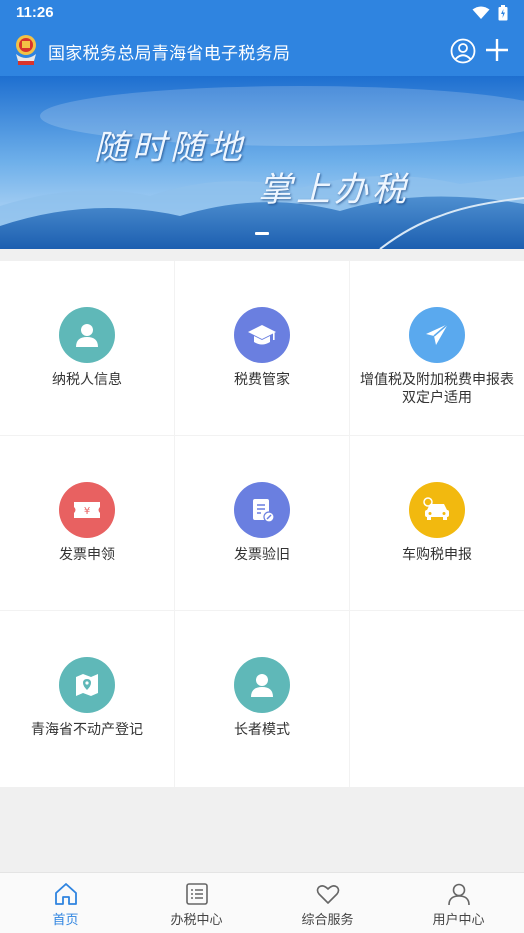 Image resolution: width=524 pixels, height=933 pixels. I want to click on person-icon, so click(459, 894).